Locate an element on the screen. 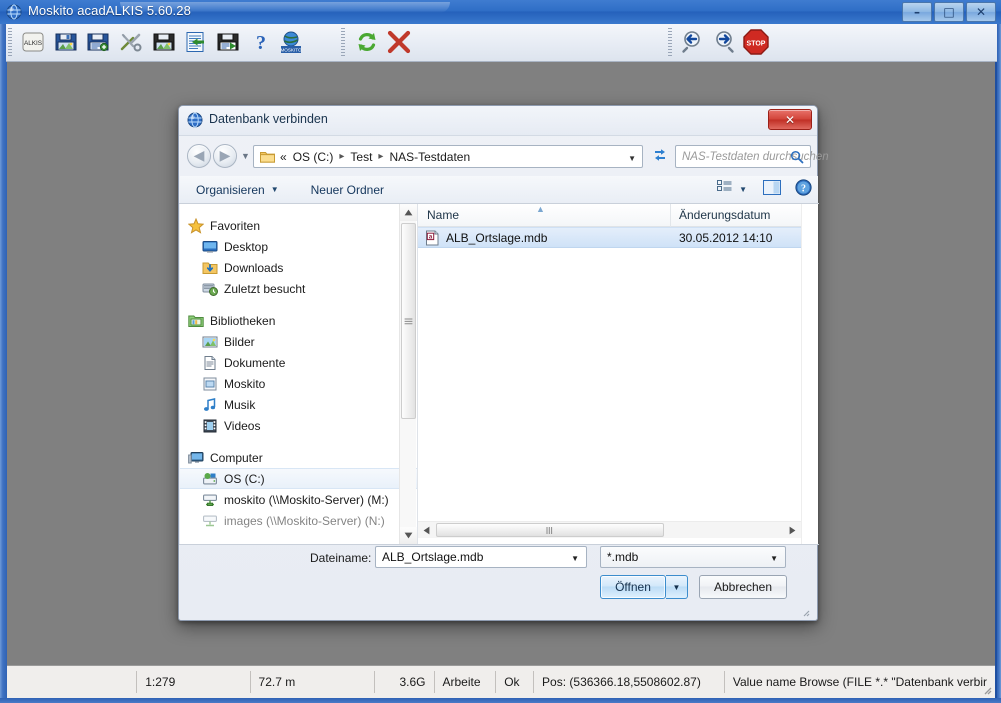 This screenshot has width=1001, height=703. crumb-root: « is located at coordinates (281, 157).